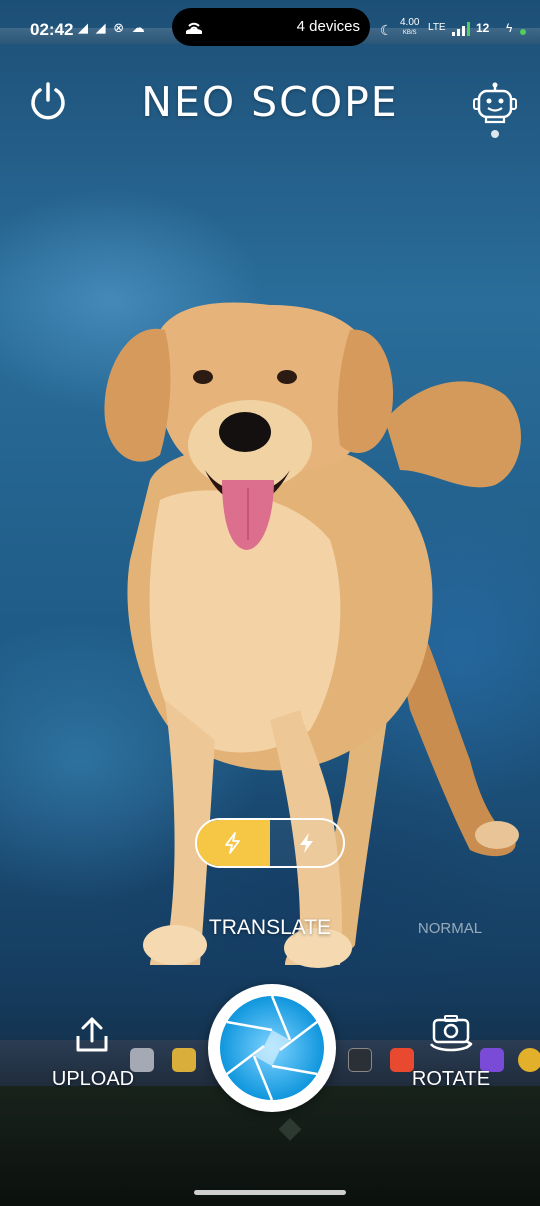 The width and height of the screenshot is (540, 1206). Describe the element at coordinates (523, 32) in the screenshot. I see `privacy-indicator` at that location.